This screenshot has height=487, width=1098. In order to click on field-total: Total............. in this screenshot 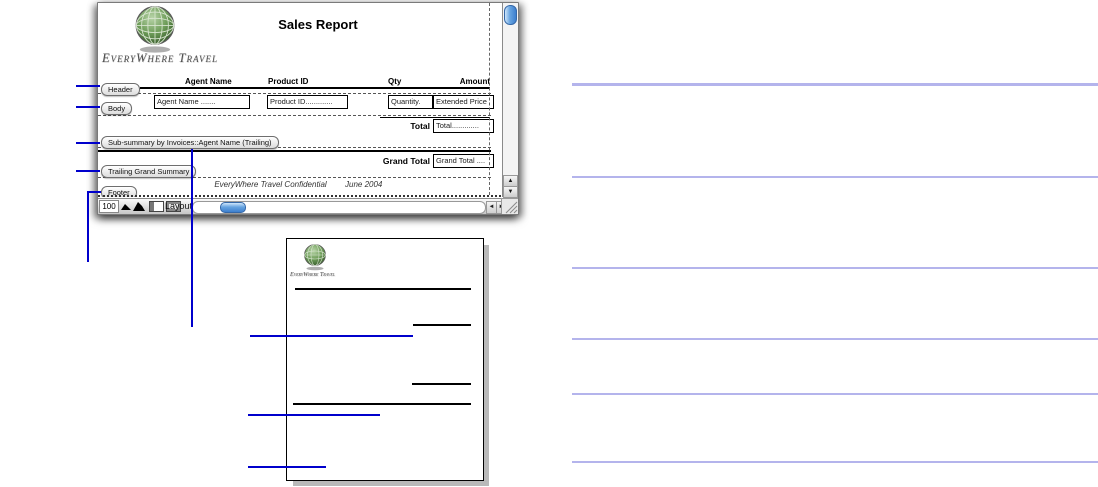, I will do `click(463, 126)`.